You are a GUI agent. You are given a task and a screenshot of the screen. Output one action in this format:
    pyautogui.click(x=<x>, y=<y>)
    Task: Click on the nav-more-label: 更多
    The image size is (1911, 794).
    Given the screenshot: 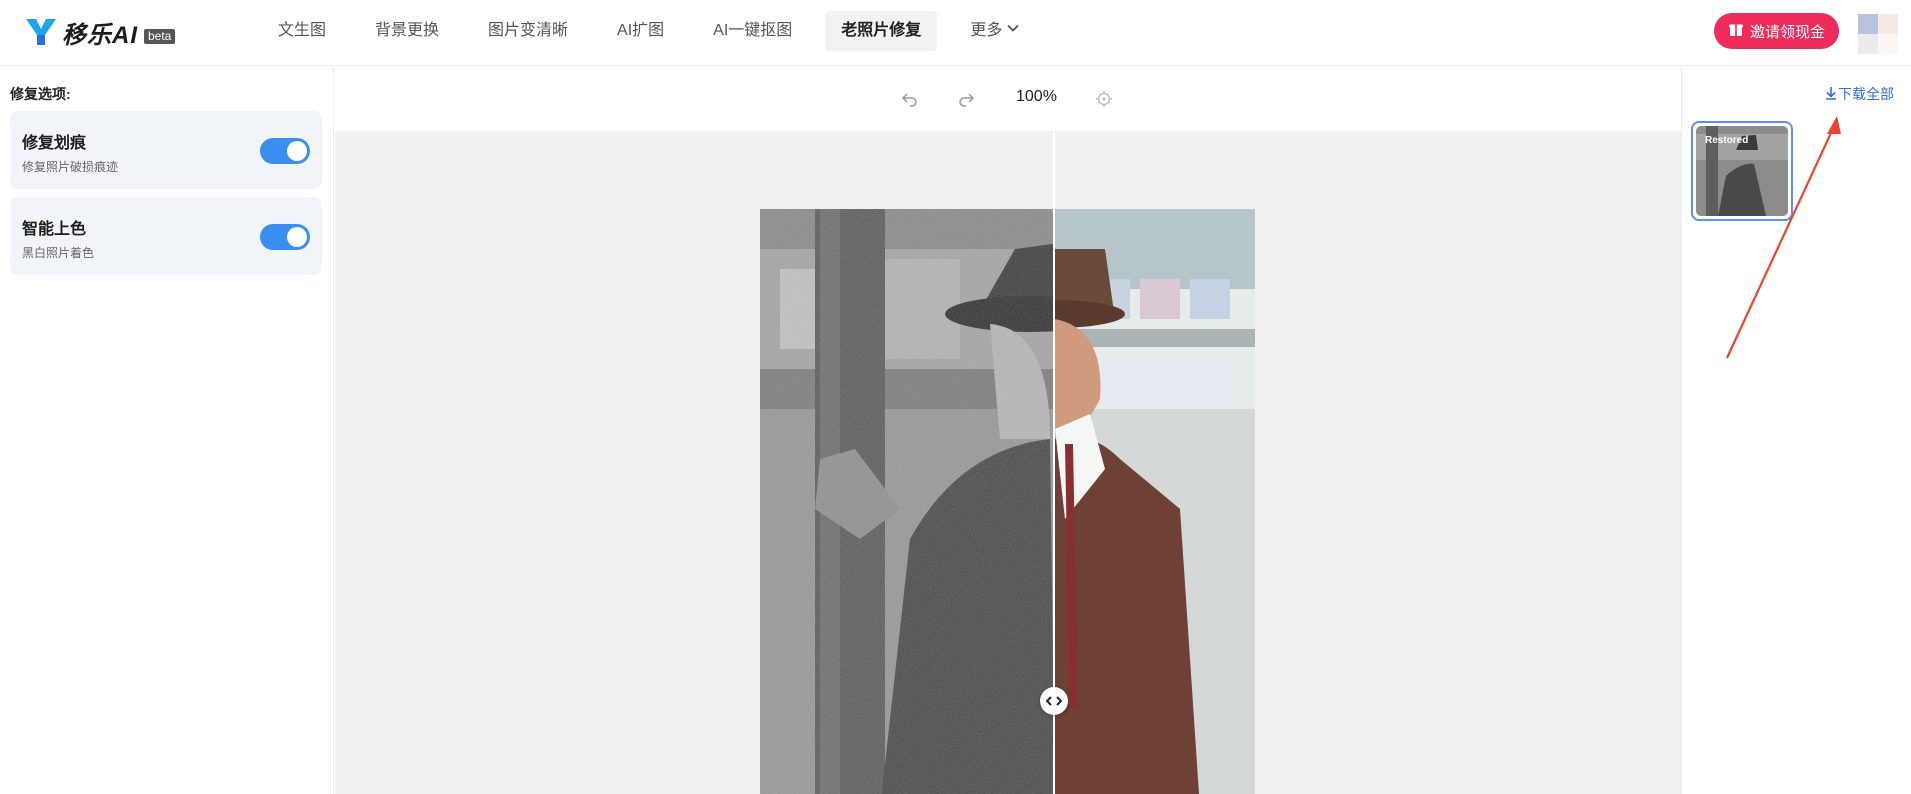 What is the action you would take?
    pyautogui.click(x=986, y=30)
    